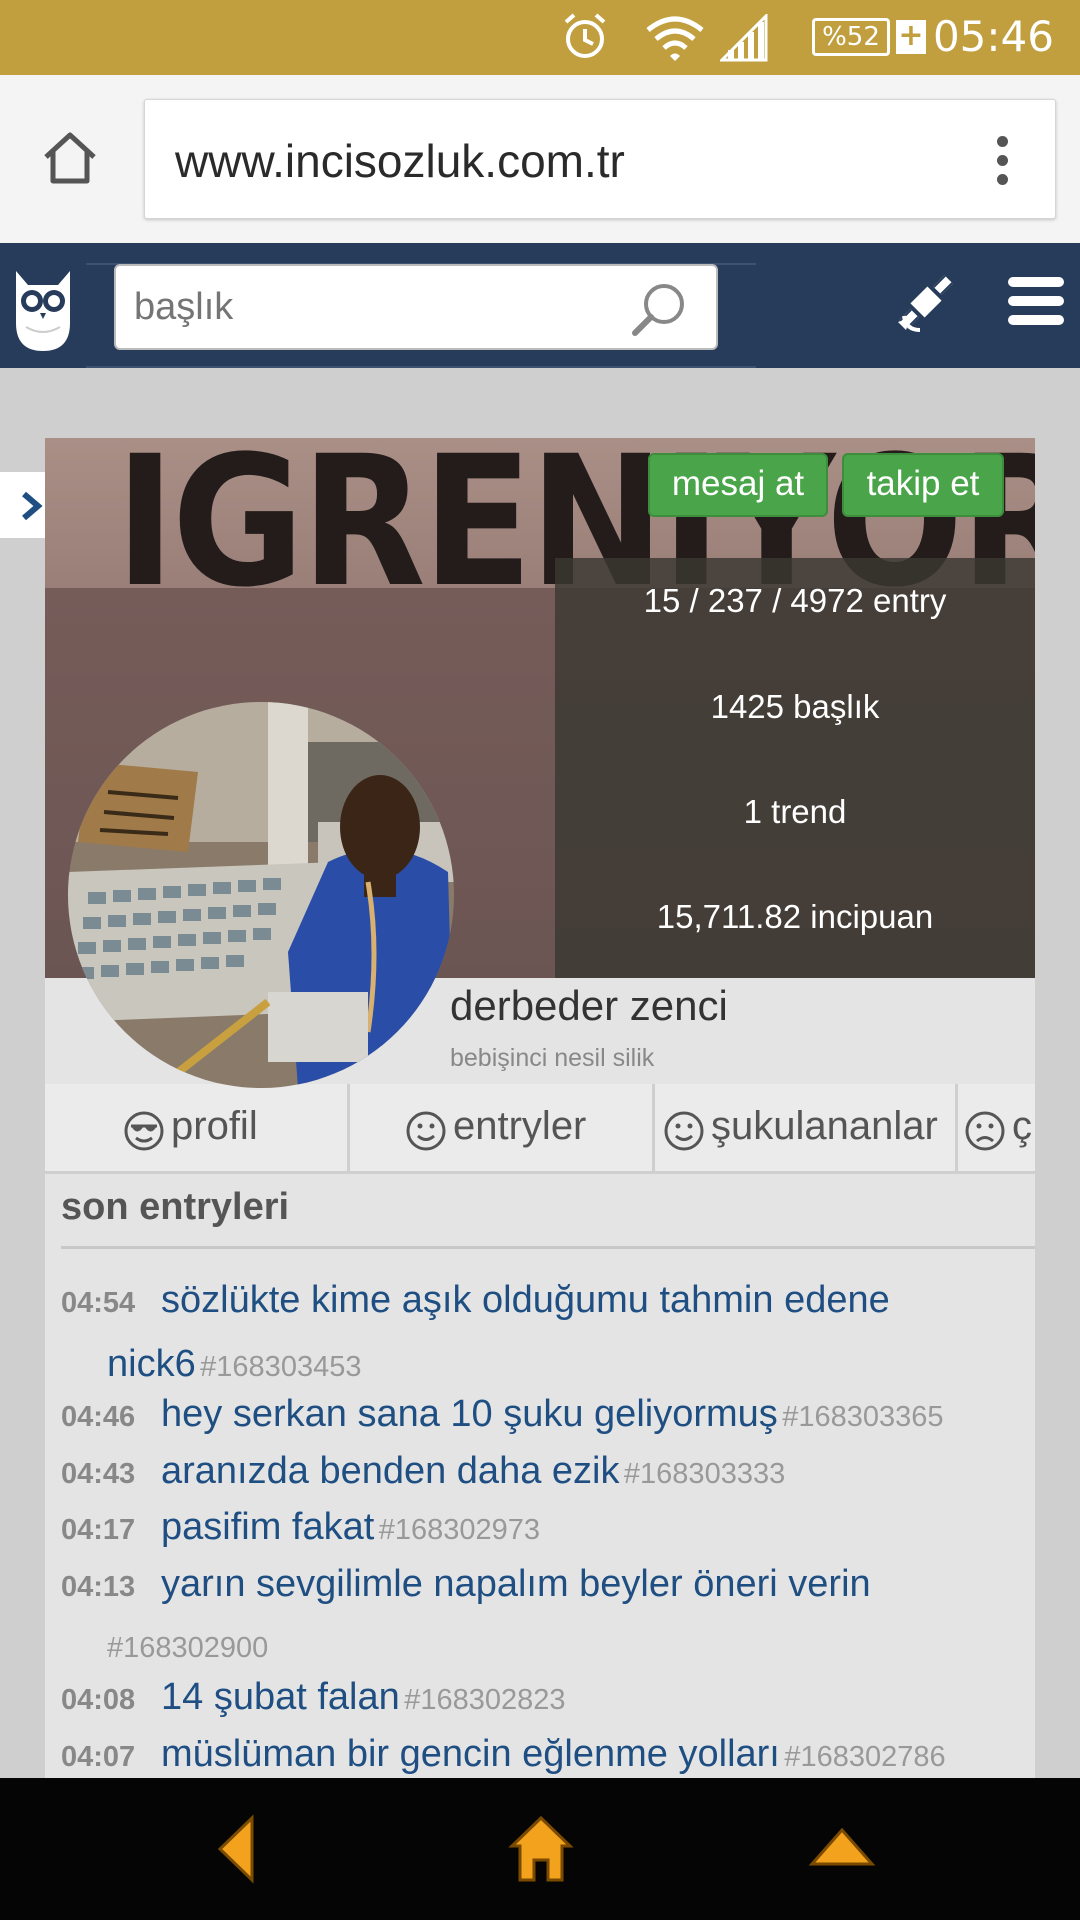 The image size is (1080, 1920). Describe the element at coordinates (400, 161) in the screenshot. I see `url-text: www.incisozluk.com.tr` at that location.